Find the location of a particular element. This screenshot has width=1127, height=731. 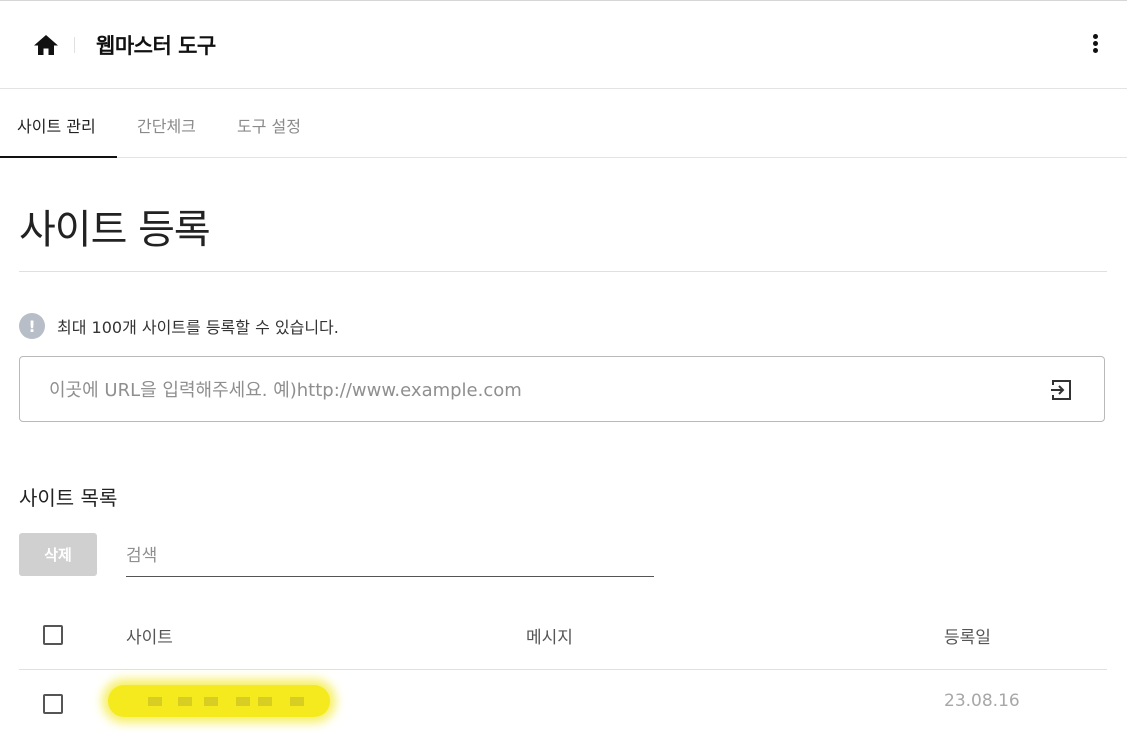

row-checkbox is located at coordinates (53, 704).